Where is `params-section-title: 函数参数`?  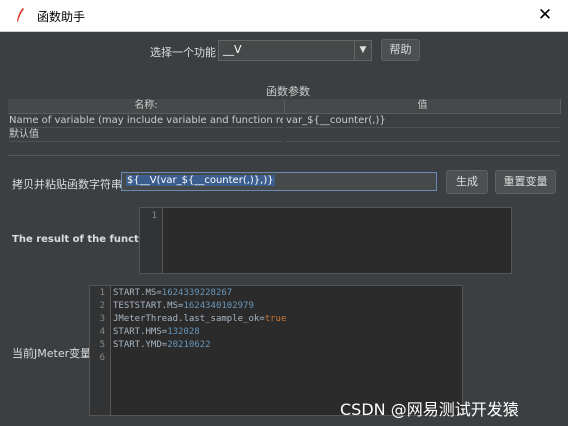 params-section-title: 函数参数 is located at coordinates (288, 91).